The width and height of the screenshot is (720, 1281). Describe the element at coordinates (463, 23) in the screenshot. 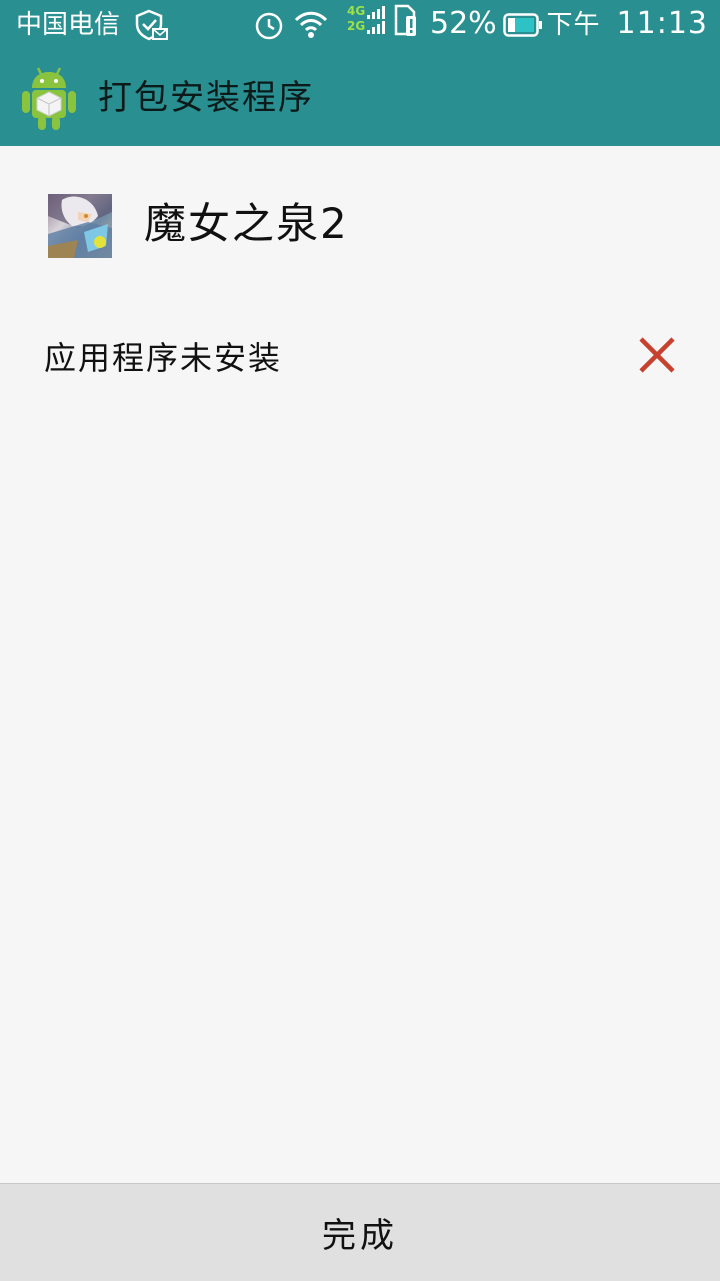

I see `battery-percentage: 52%` at that location.